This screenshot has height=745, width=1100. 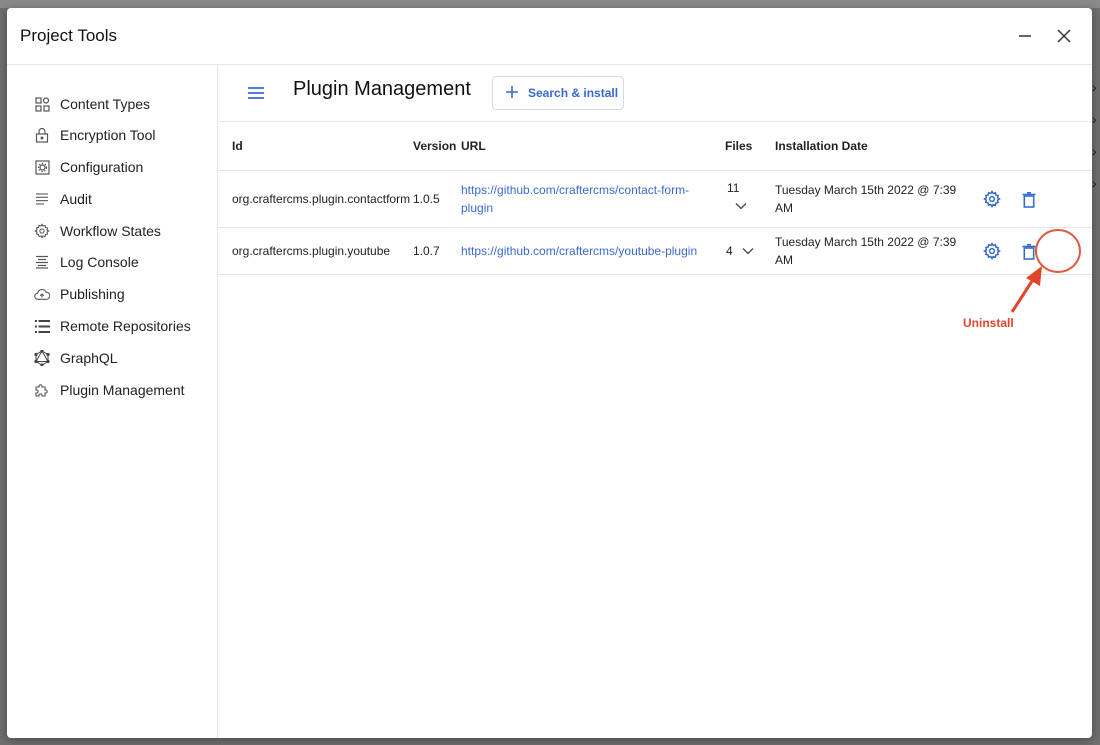 What do you see at coordinates (89, 358) in the screenshot?
I see `sidebar-item-label: GraphQL` at bounding box center [89, 358].